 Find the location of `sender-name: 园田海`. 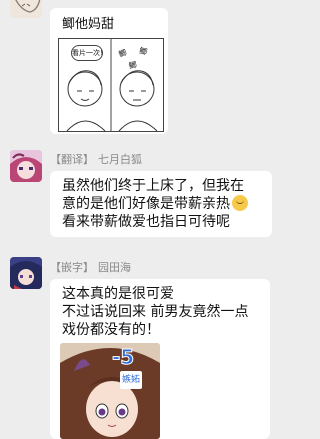

sender-name: 园田海 is located at coordinates (114, 267).